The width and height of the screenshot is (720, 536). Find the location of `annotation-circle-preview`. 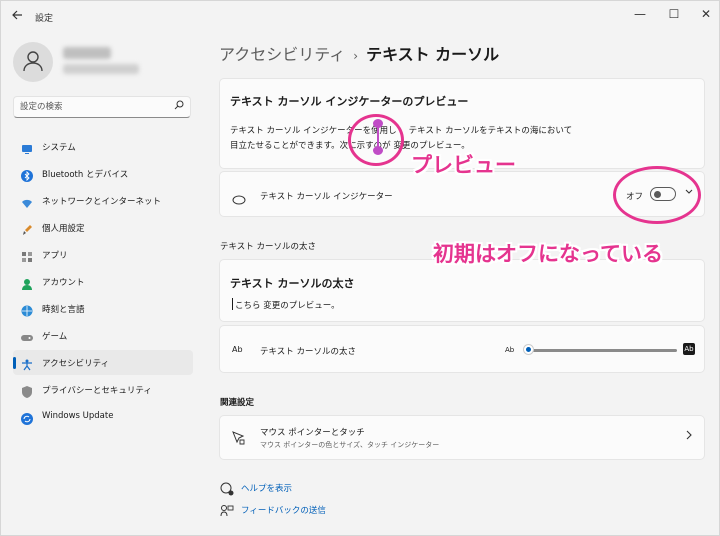

annotation-circle-preview is located at coordinates (376, 140).